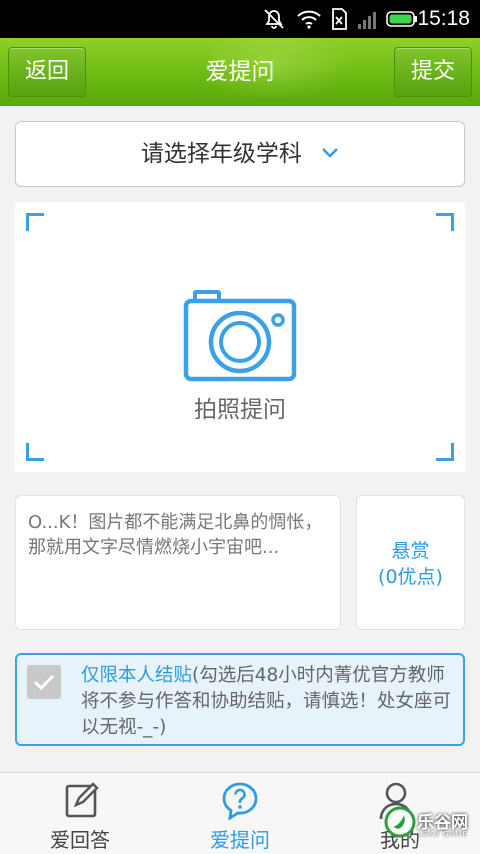  What do you see at coordinates (309, 19) in the screenshot?
I see `wifi-icon` at bounding box center [309, 19].